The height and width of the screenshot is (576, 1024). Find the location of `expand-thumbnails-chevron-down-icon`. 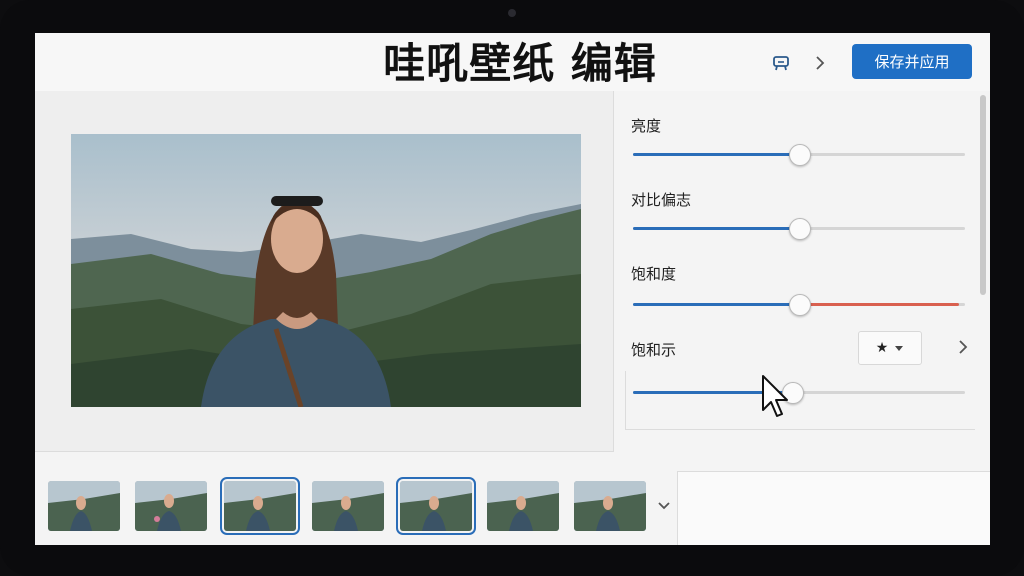

expand-thumbnails-chevron-down-icon is located at coordinates (664, 506).